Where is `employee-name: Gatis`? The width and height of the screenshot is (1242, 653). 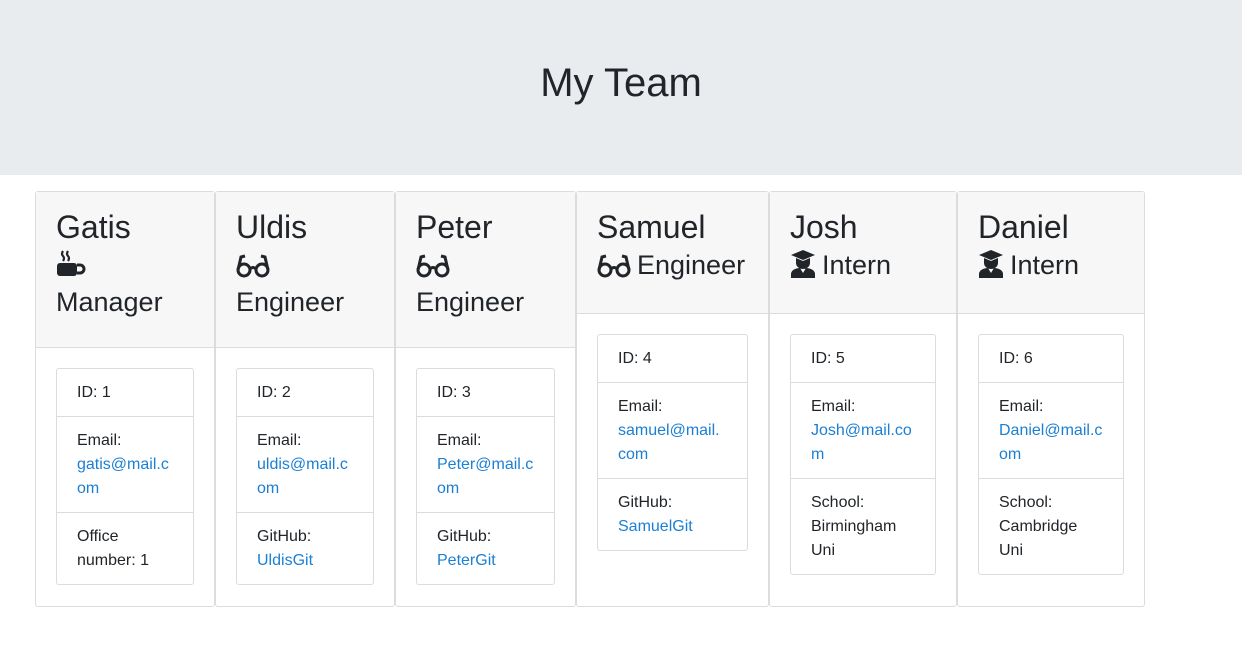
employee-name: Gatis is located at coordinates (93, 227).